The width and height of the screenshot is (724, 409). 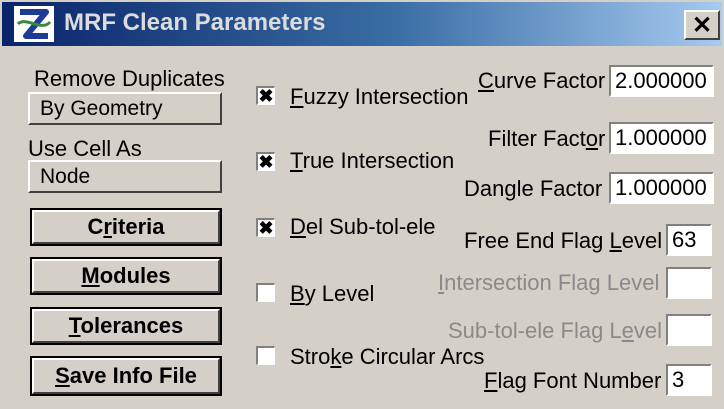 I want to click on use-cell-as-value: Node, so click(x=65, y=176).